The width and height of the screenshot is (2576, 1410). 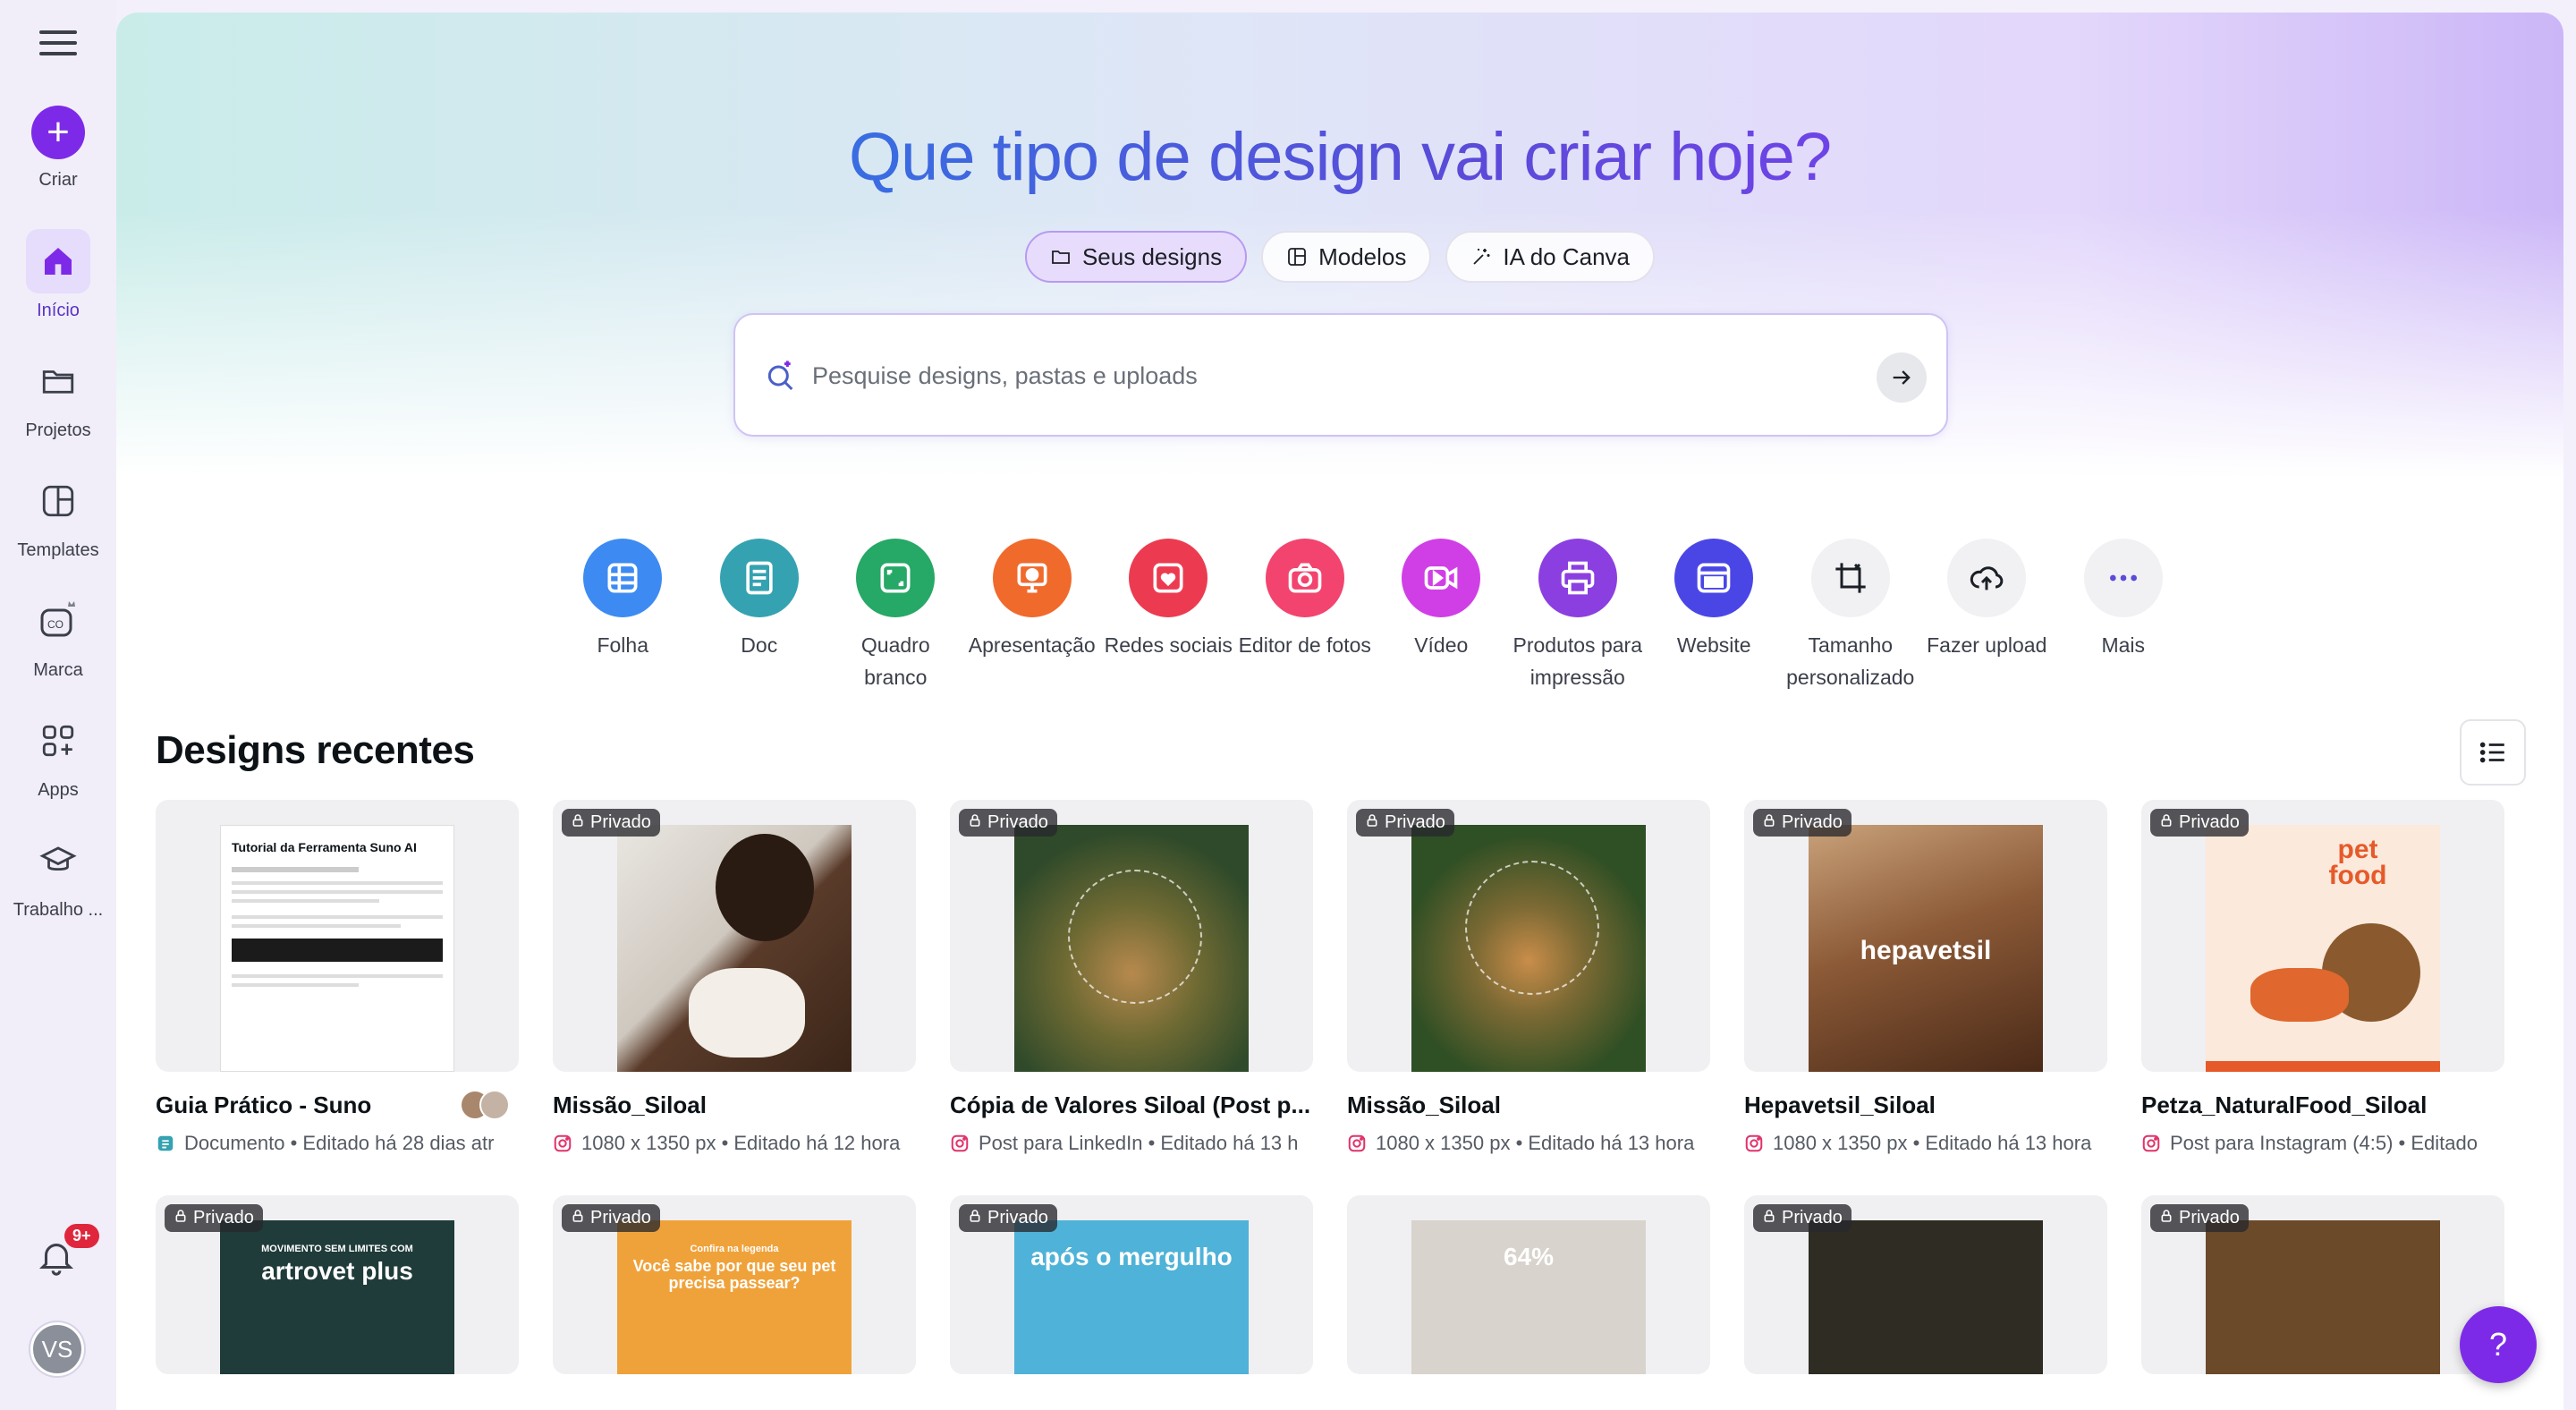 What do you see at coordinates (58, 861) in the screenshot?
I see `graduation-cap-icon` at bounding box center [58, 861].